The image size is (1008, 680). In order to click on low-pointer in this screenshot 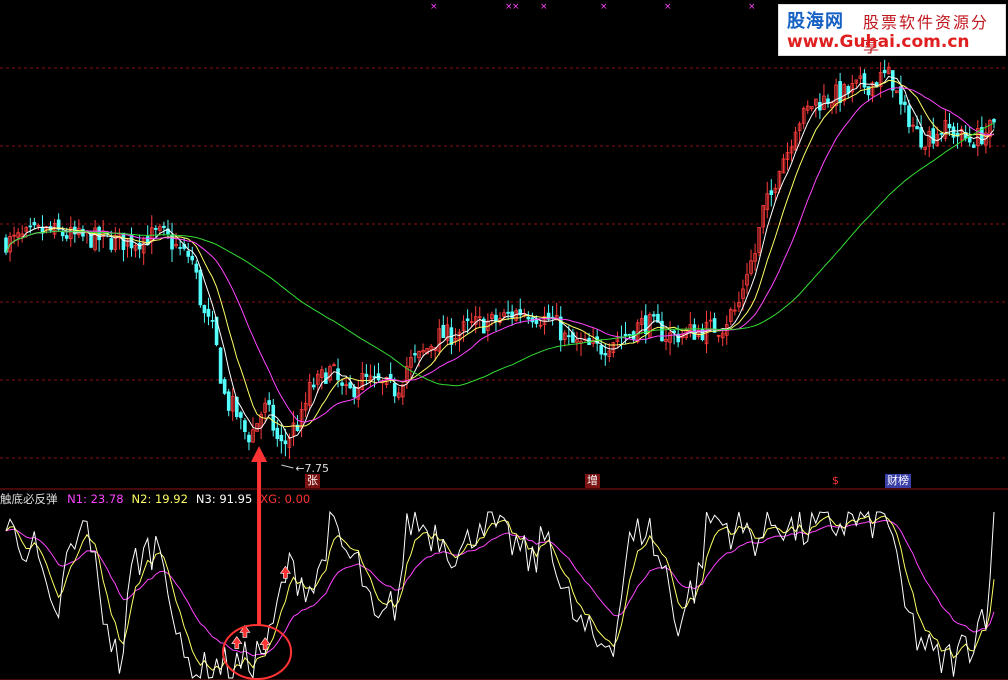, I will do `click(287, 466)`.